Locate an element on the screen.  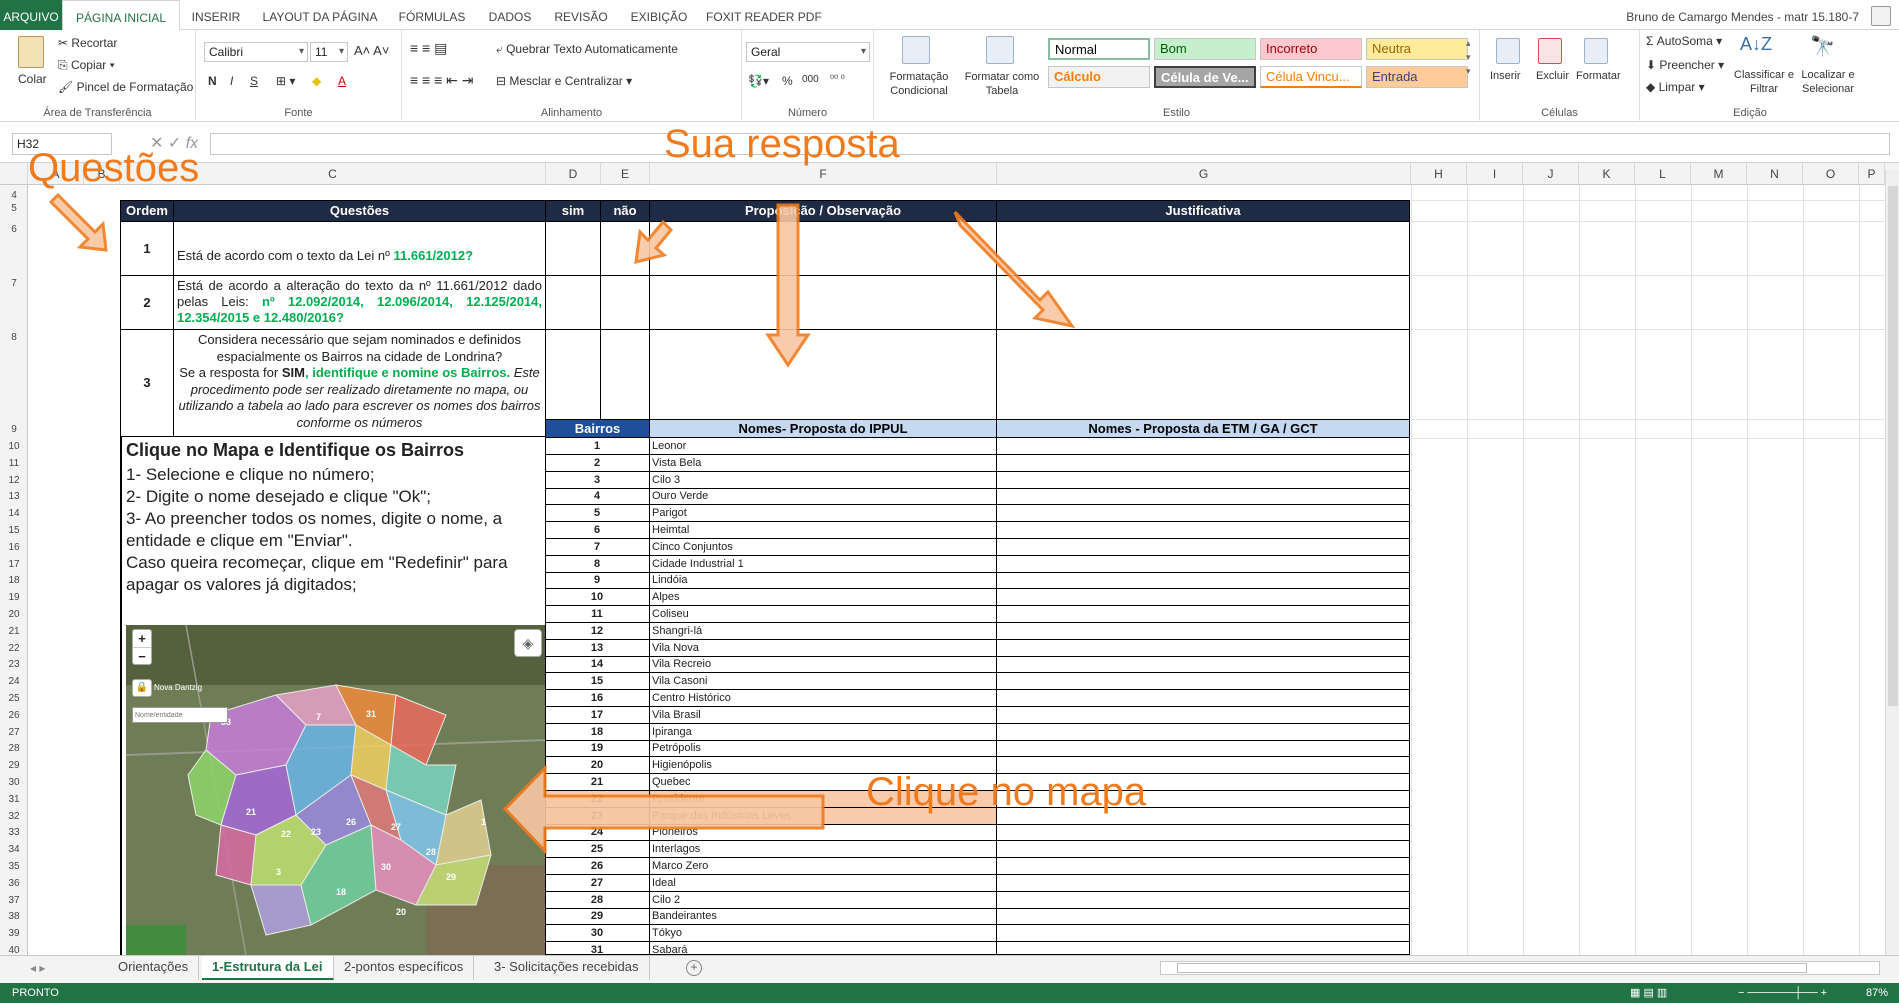
status-text: PRONTO is located at coordinates (35, 993).